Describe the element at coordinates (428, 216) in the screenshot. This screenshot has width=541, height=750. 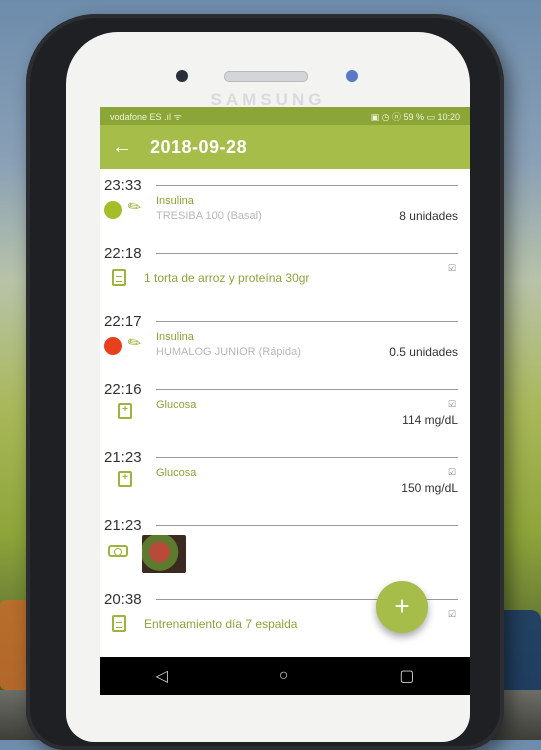
I see `entry-amount: 8 unidades` at that location.